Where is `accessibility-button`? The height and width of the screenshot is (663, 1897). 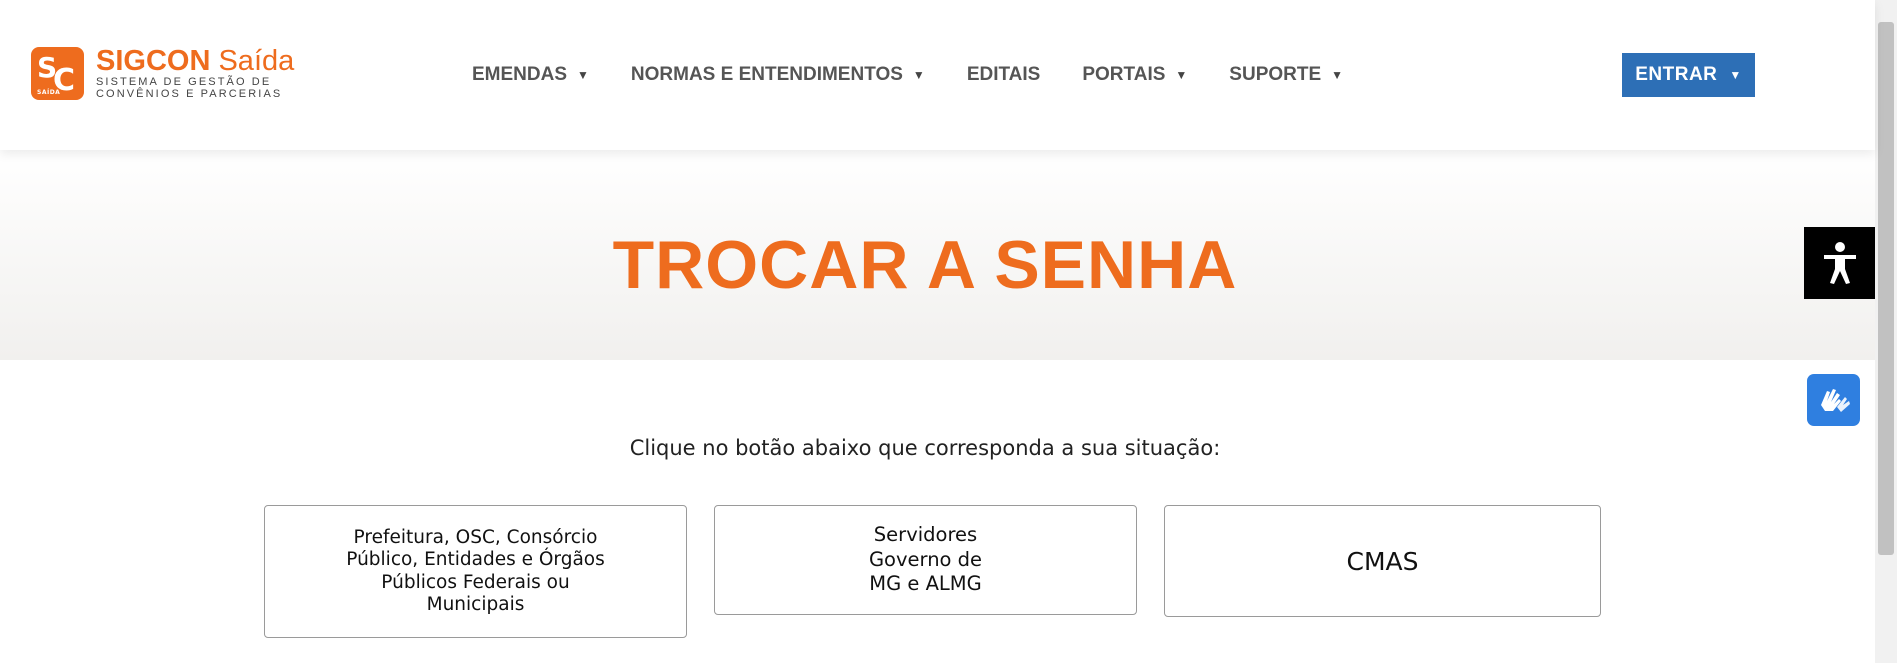
accessibility-button is located at coordinates (1839, 263).